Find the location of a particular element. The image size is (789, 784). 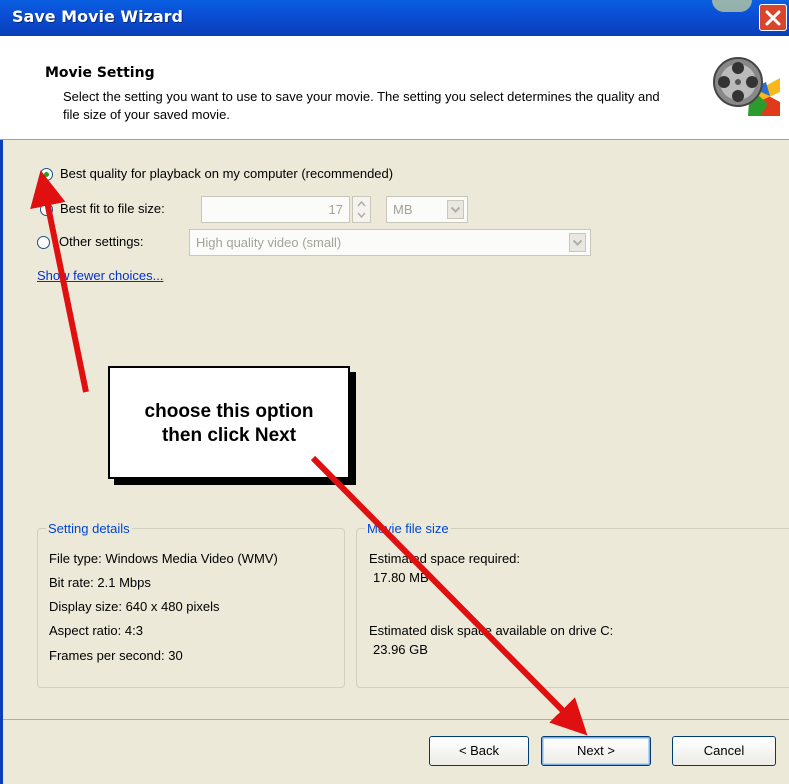

close-button is located at coordinates (773, 17).